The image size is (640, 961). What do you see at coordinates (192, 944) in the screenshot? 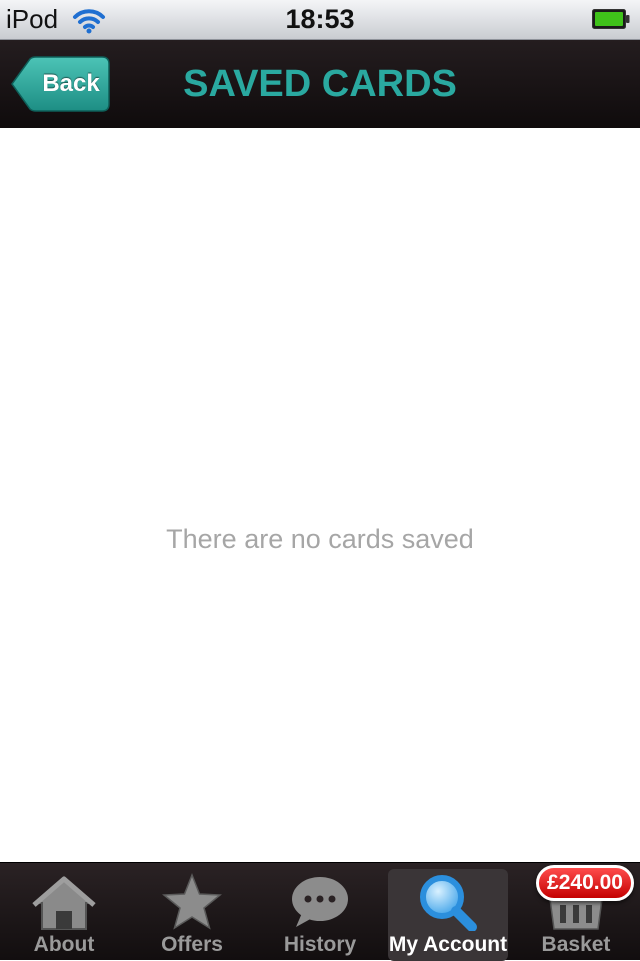
I see `tab-offers-label: Offers` at bounding box center [192, 944].